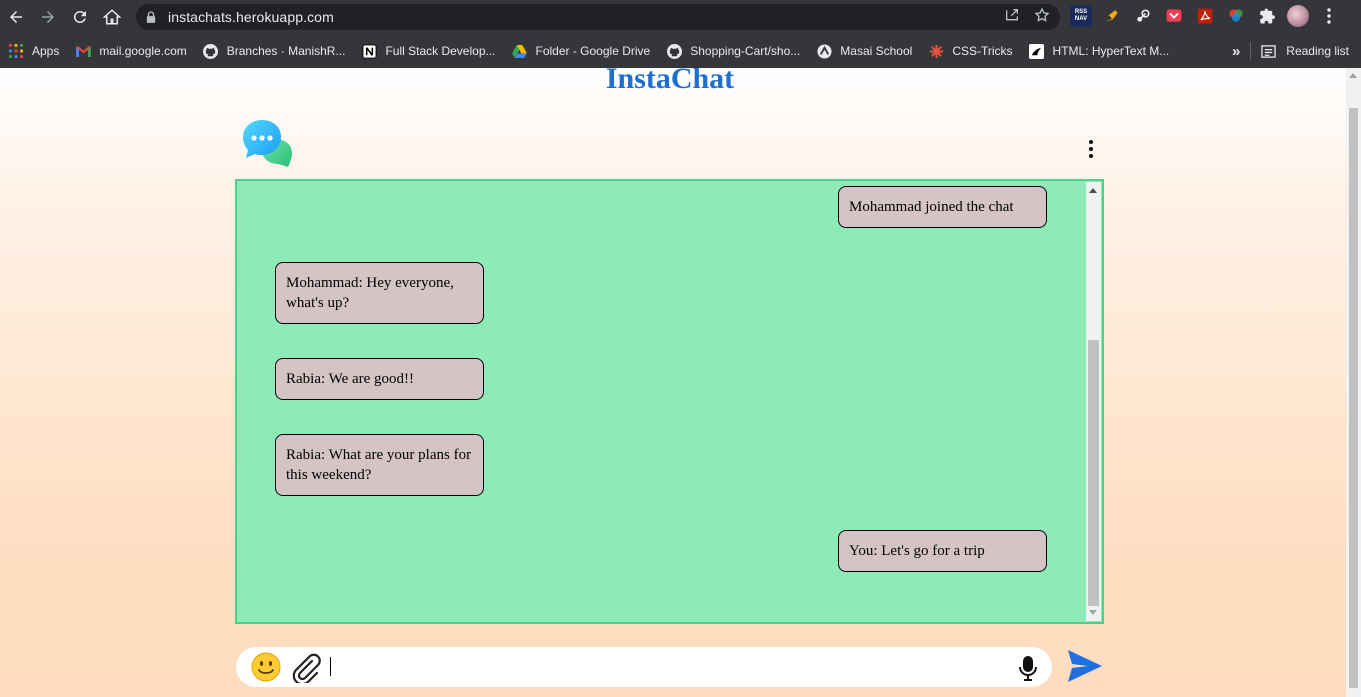 The width and height of the screenshot is (1361, 697). Describe the element at coordinates (1112, 16) in the screenshot. I see `pencil-extension-icon` at that location.